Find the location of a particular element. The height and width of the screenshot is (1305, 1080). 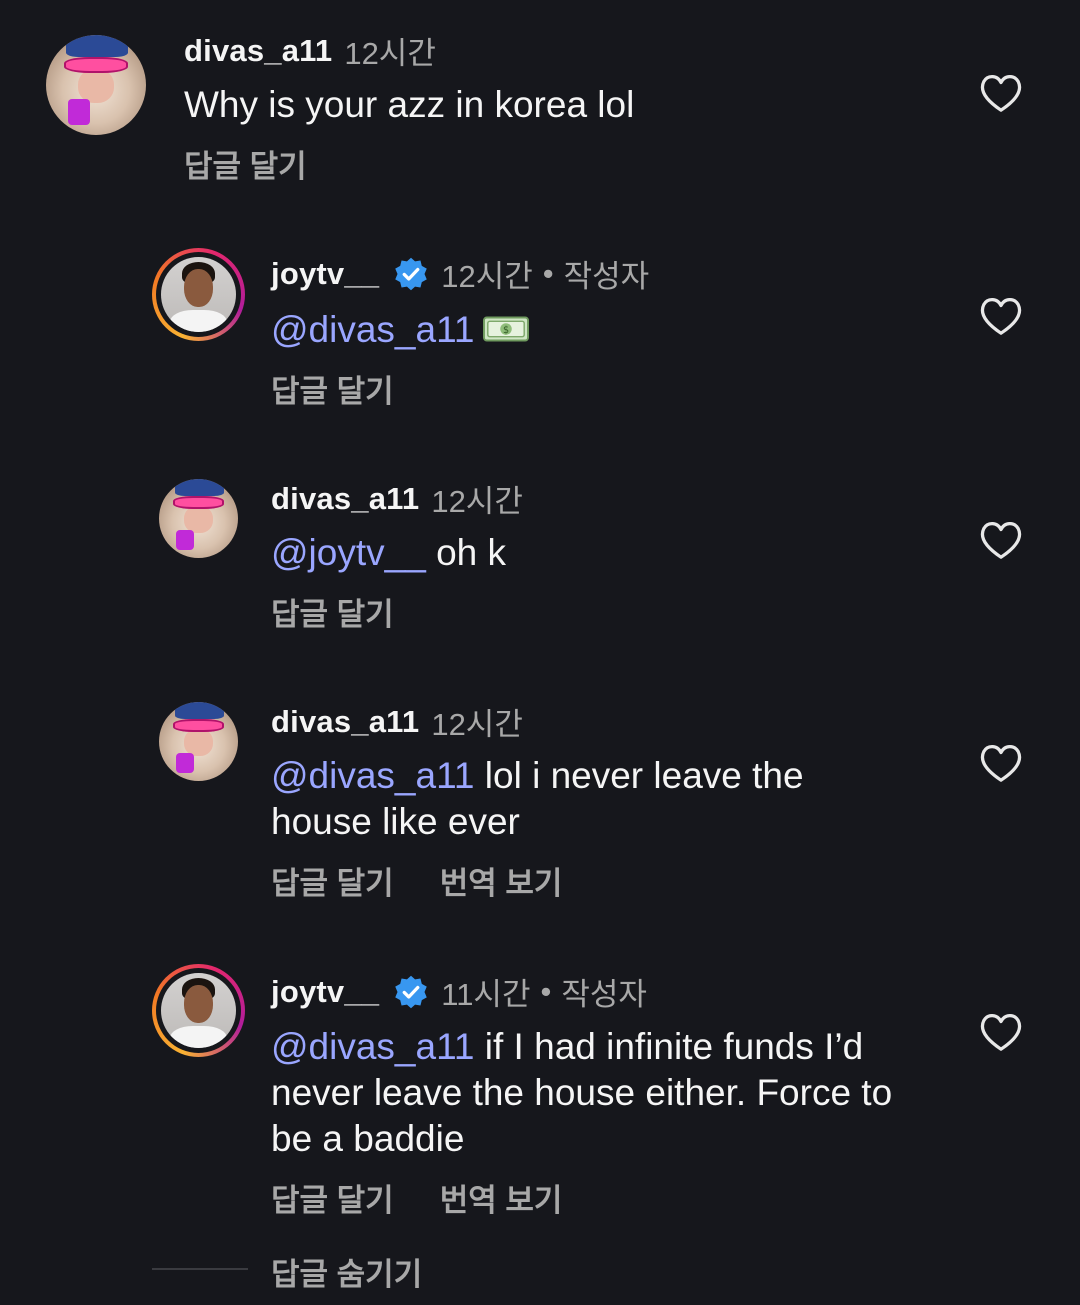

comment-header: joytv__ 11시간 • 작성자 is located at coordinates (459, 991).